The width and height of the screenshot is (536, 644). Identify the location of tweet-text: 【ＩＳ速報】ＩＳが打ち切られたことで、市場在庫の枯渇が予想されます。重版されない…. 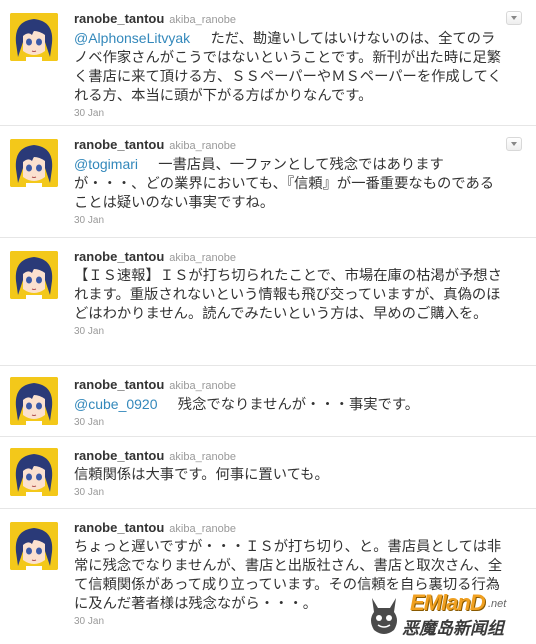
(290, 295).